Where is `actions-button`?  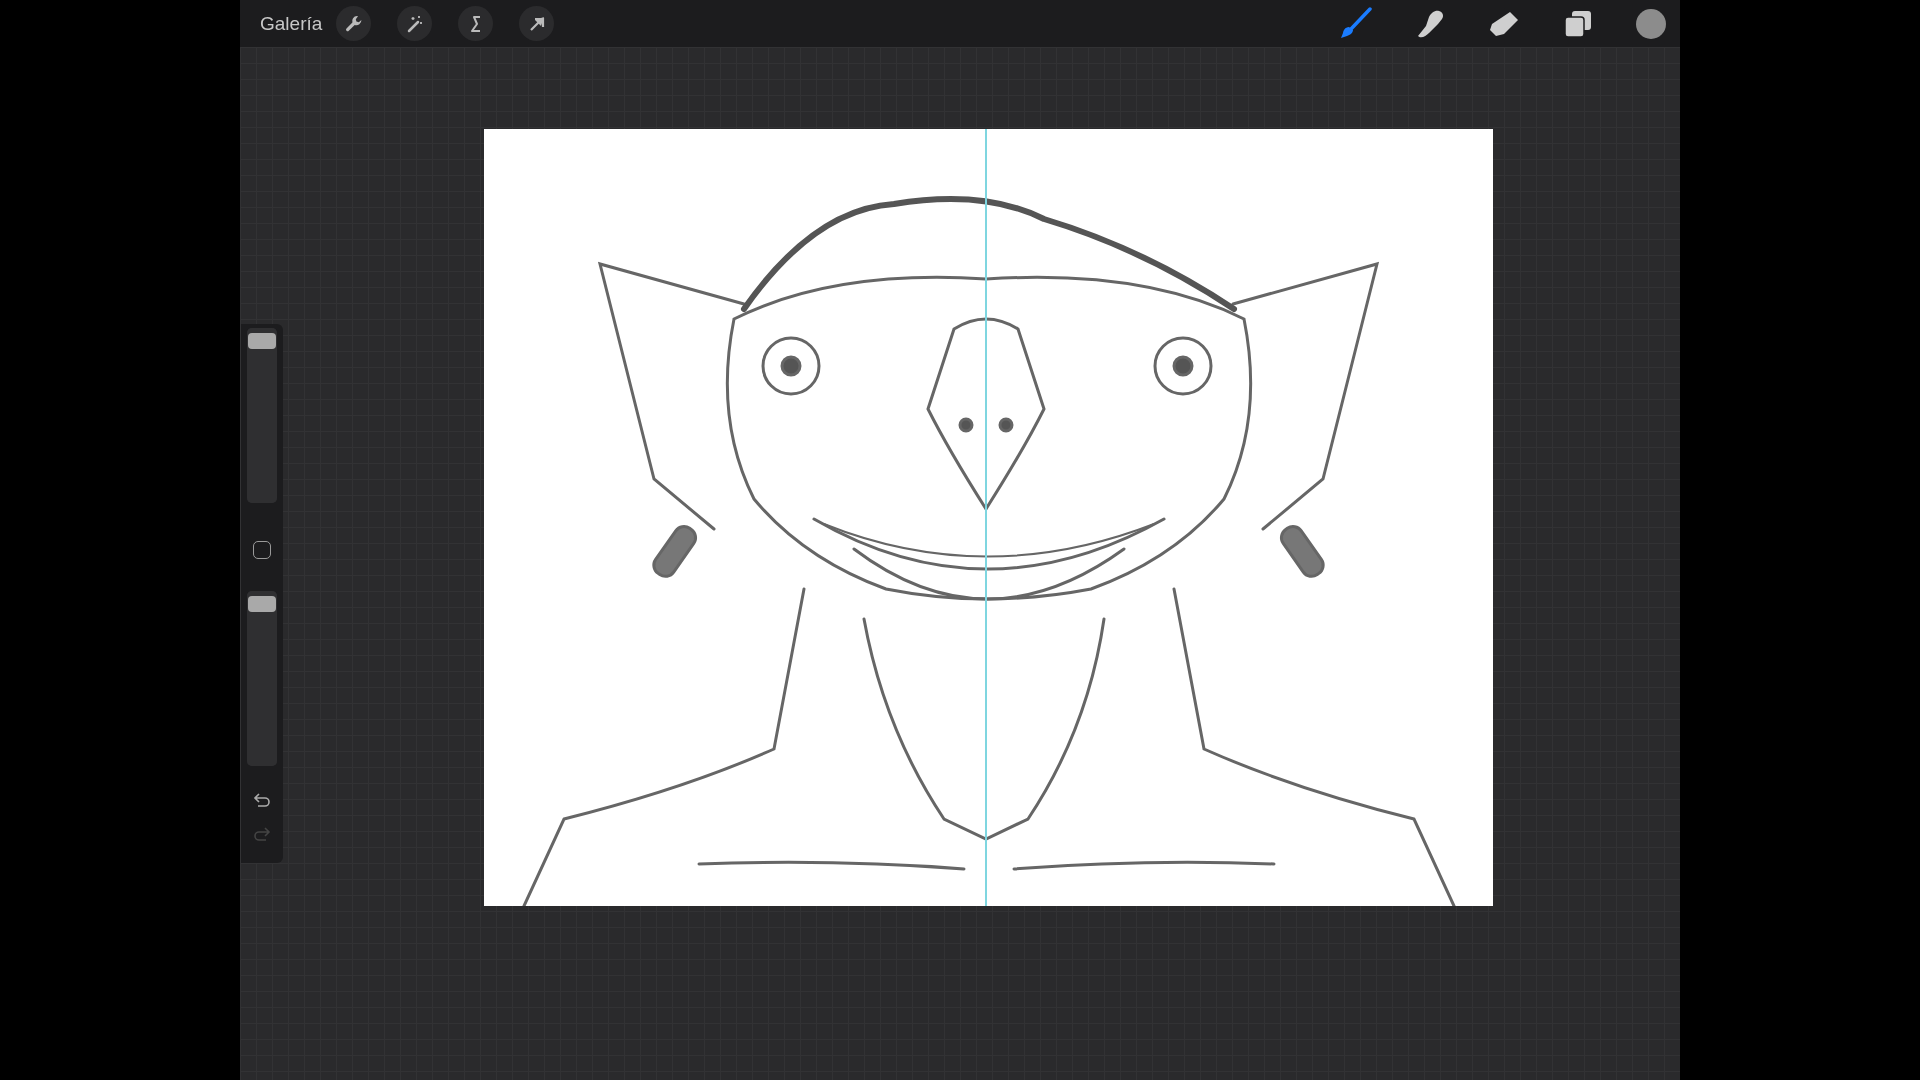 actions-button is located at coordinates (354, 23).